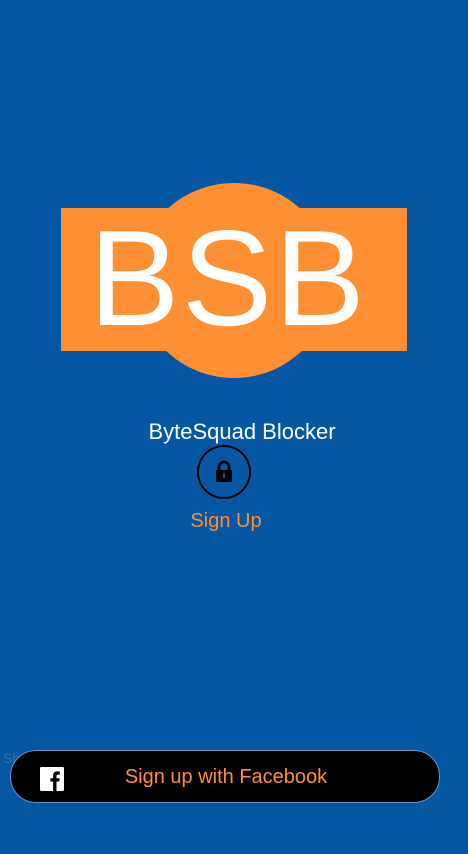  I want to click on sign-up-with-facebook-button: Sign up with Facebook, so click(225, 776).